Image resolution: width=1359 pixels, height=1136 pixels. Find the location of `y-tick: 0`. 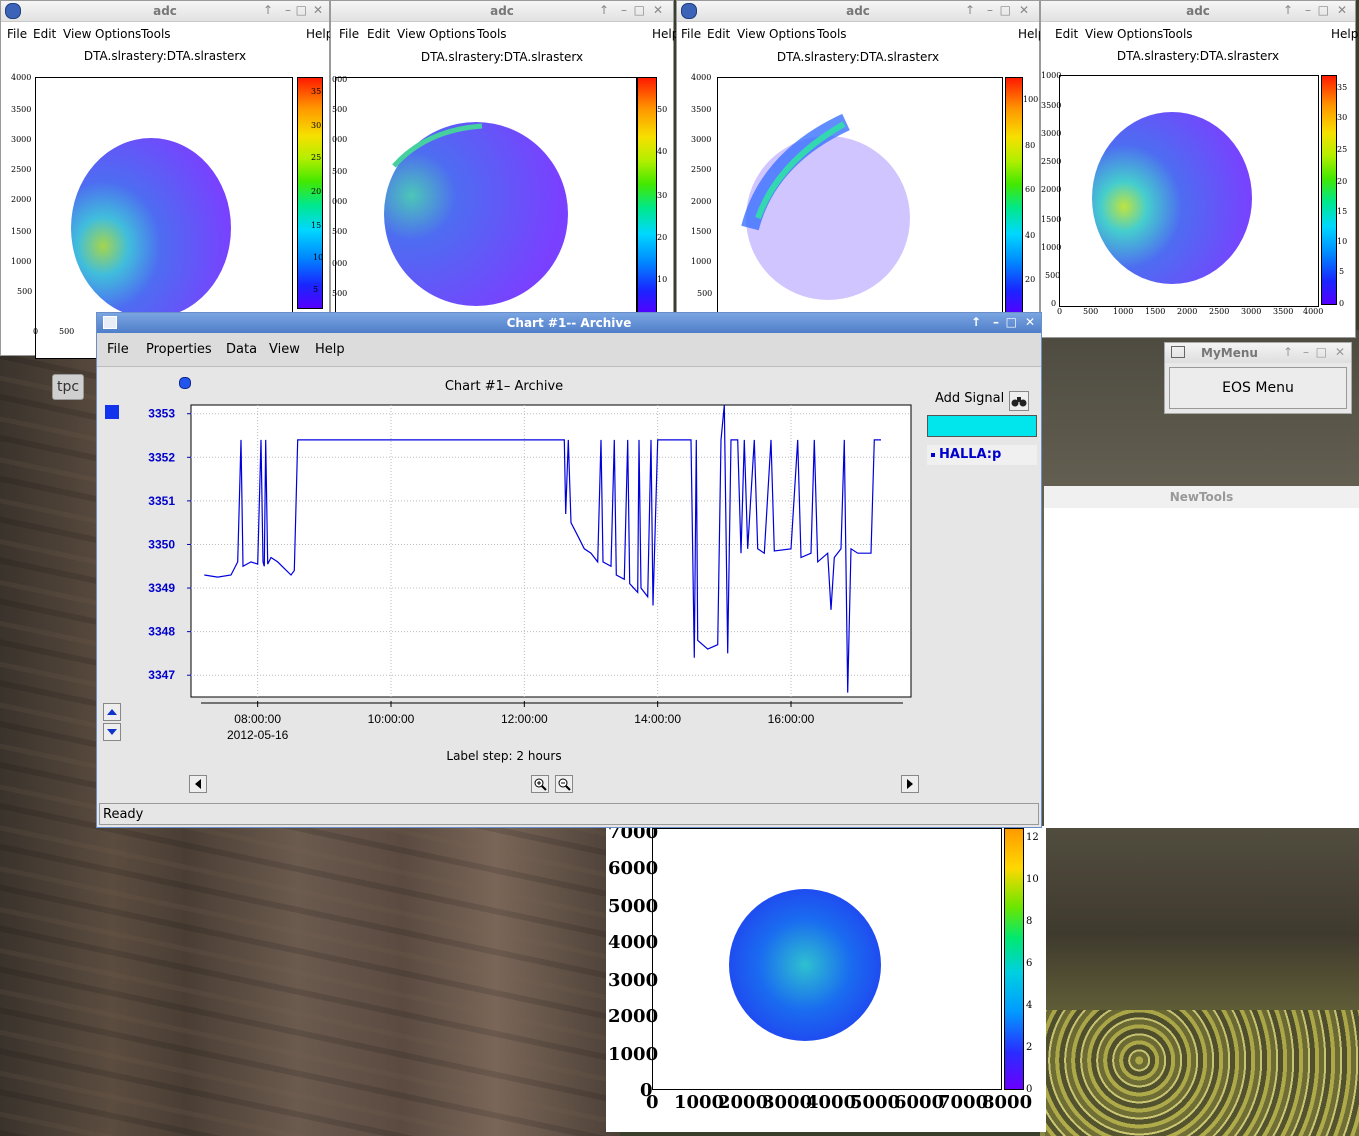

y-tick: 0 is located at coordinates (1054, 303).